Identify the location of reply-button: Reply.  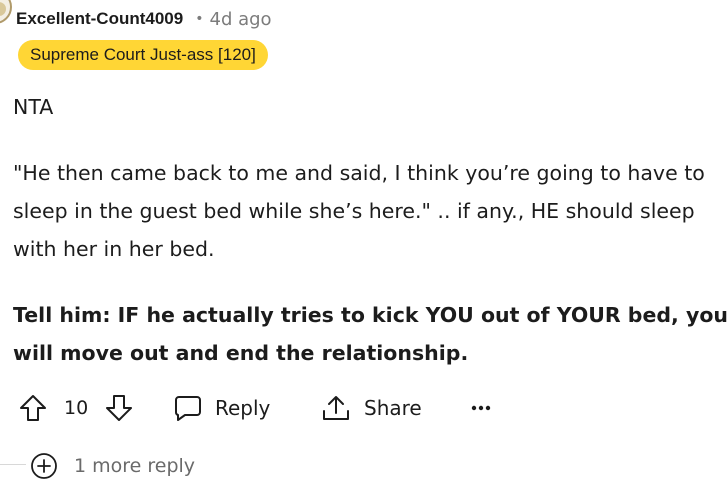
(221, 408).